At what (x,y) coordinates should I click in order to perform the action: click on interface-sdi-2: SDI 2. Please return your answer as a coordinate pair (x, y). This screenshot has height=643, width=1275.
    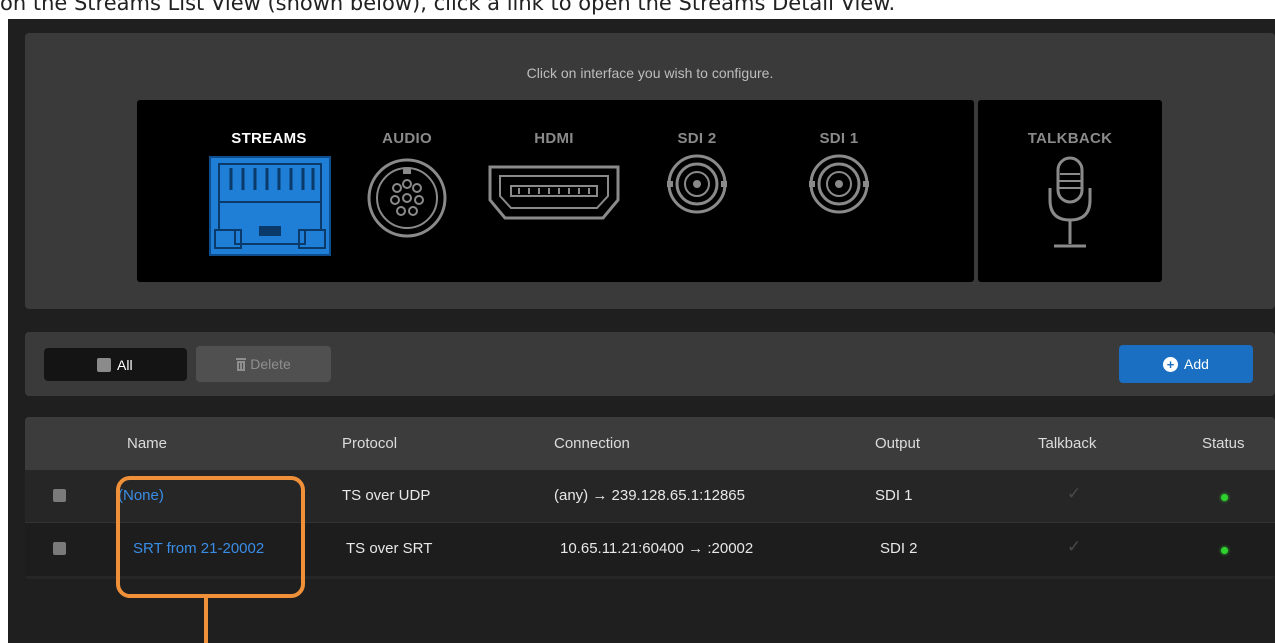
    Looking at the image, I should click on (697, 173).